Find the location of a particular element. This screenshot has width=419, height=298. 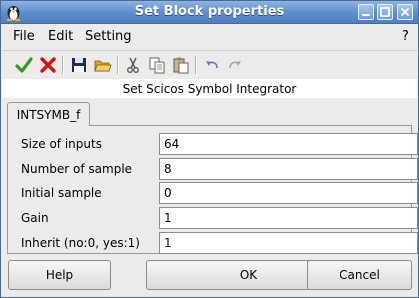

ok-check-button is located at coordinates (24, 65).